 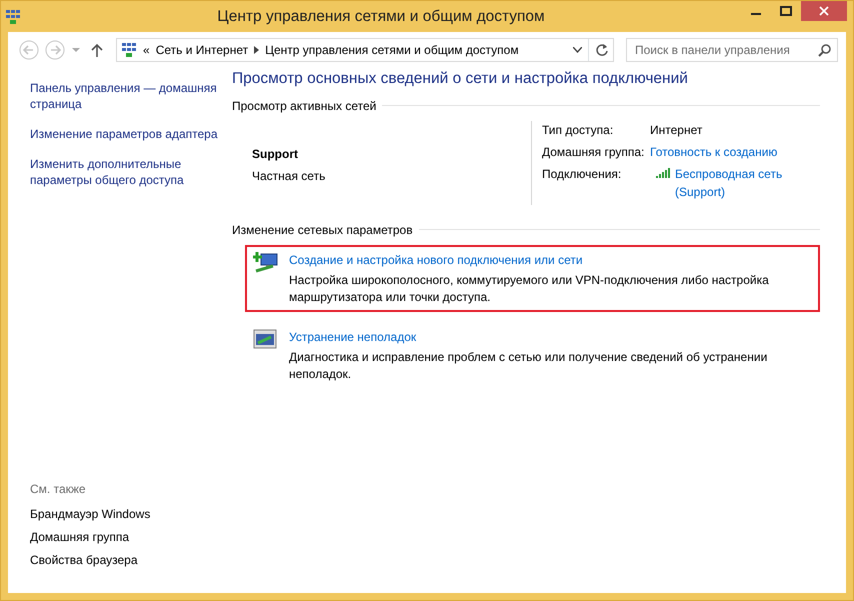 What do you see at coordinates (582, 174) in the screenshot?
I see `detail-label: Подключения:` at bounding box center [582, 174].